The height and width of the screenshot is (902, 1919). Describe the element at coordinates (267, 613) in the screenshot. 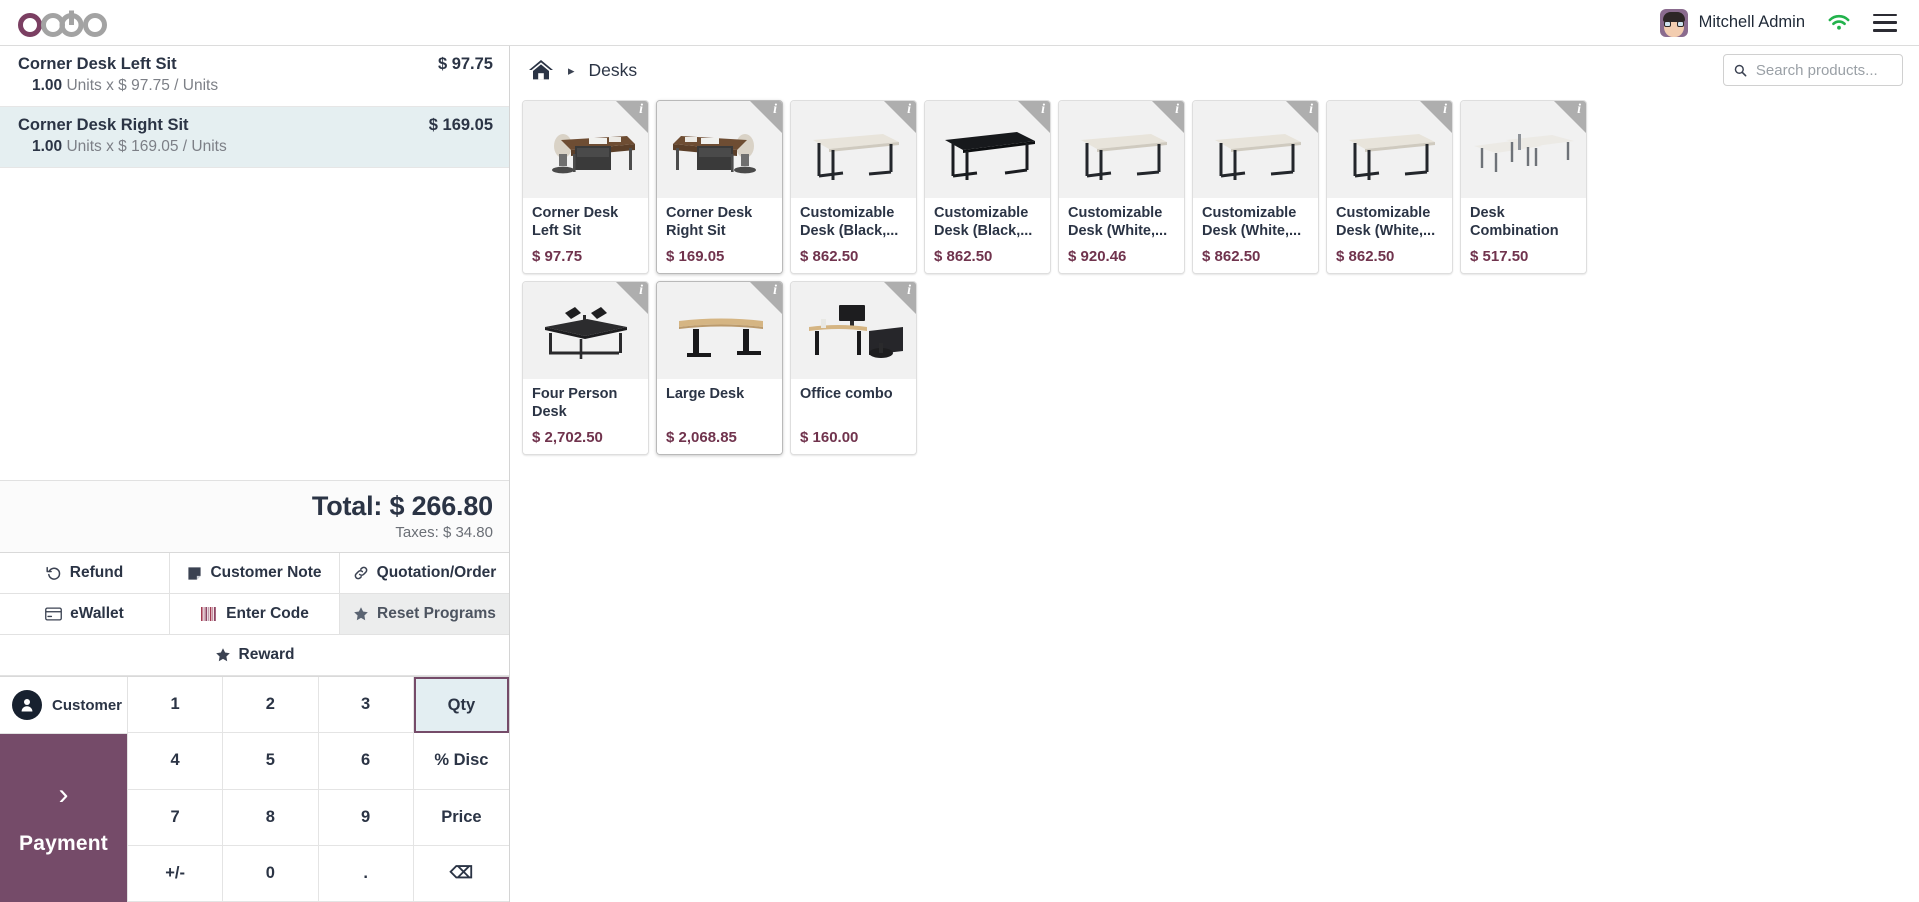

I see `enter-code-label: Enter Code` at that location.